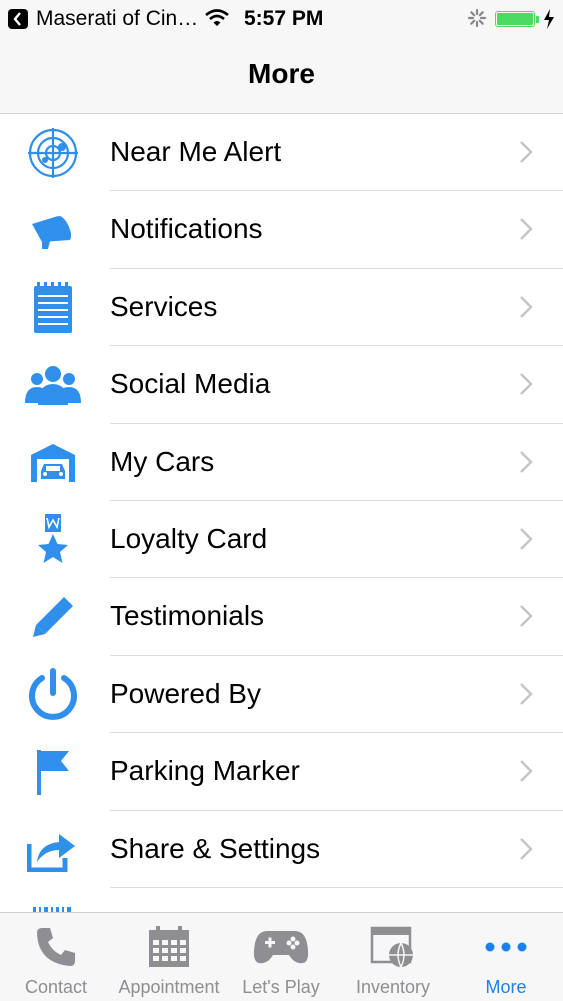 The width and height of the screenshot is (563, 1001). I want to click on gamepad-icon, so click(281, 947).